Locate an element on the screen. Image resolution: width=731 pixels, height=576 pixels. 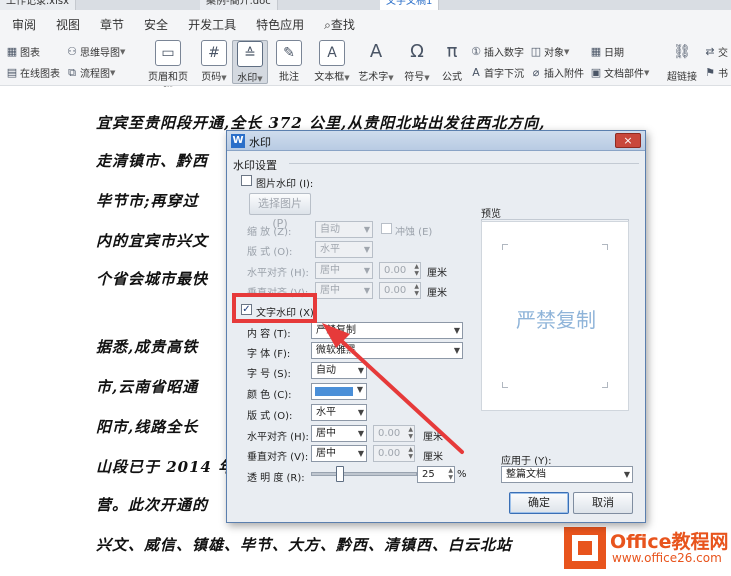
color-picker: ▼ is located at coordinates (339, 391).